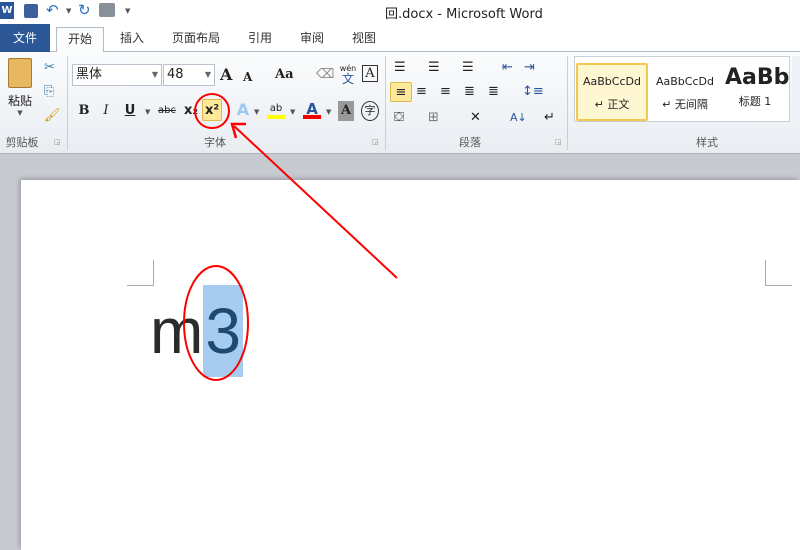  What do you see at coordinates (315, 202) in the screenshot?
I see `annotation-arrow-line` at bounding box center [315, 202].